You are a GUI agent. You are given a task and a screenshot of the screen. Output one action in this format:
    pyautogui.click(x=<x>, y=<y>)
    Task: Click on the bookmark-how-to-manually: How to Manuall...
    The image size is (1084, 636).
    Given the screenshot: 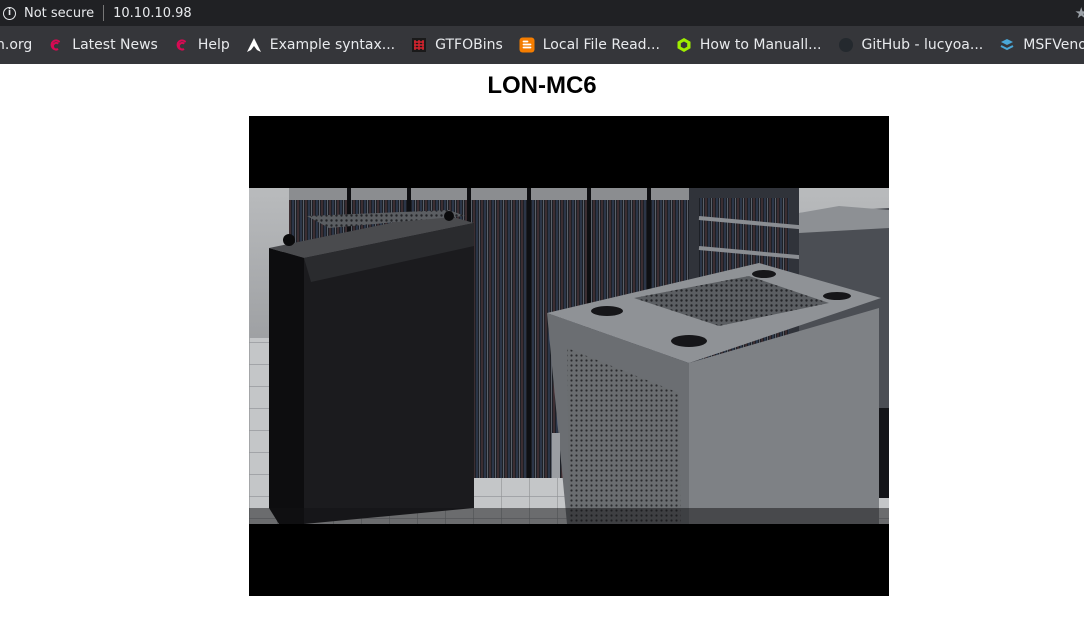 What is the action you would take?
    pyautogui.click(x=749, y=45)
    